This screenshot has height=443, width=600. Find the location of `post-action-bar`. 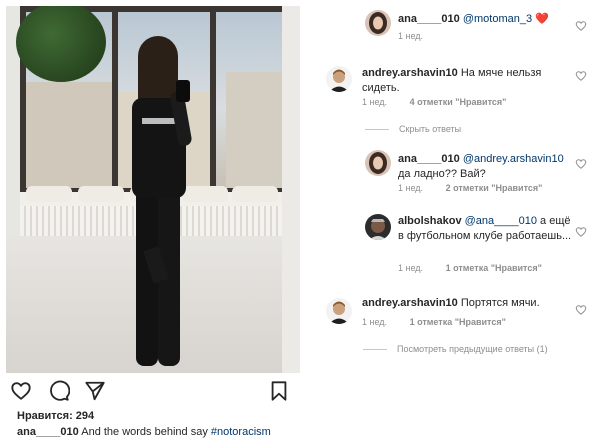

post-action-bar is located at coordinates (150, 392).